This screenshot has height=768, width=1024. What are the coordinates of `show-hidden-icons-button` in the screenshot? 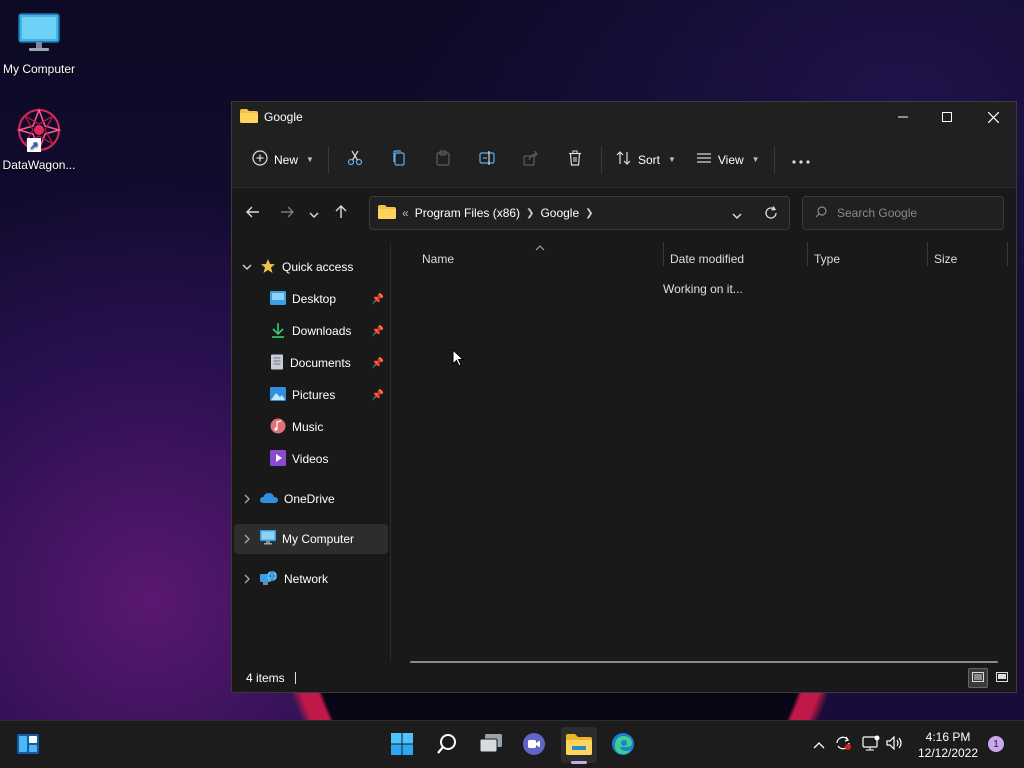 It's located at (819, 744).